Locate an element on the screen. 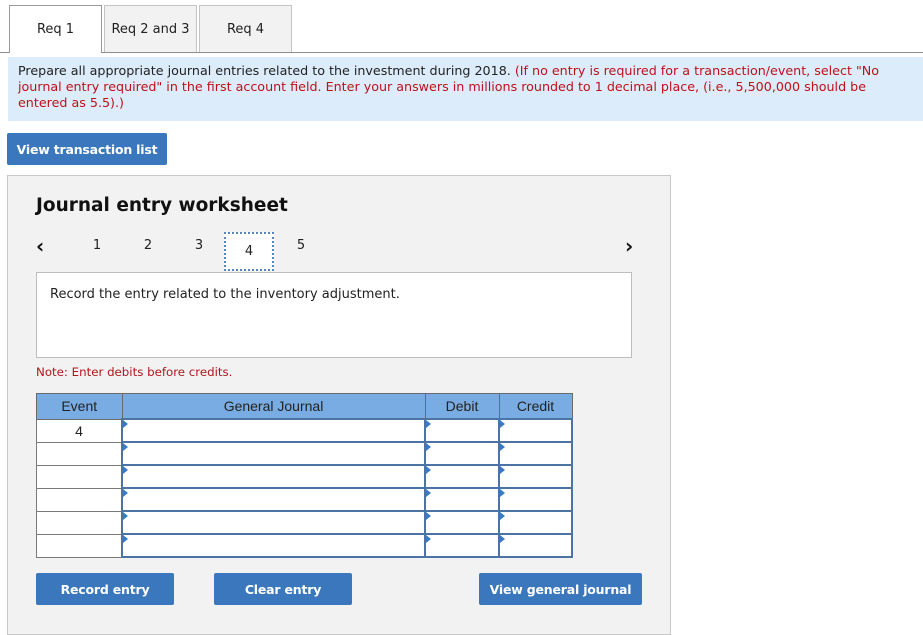 The width and height of the screenshot is (923, 635). page-3: 3 is located at coordinates (199, 245).